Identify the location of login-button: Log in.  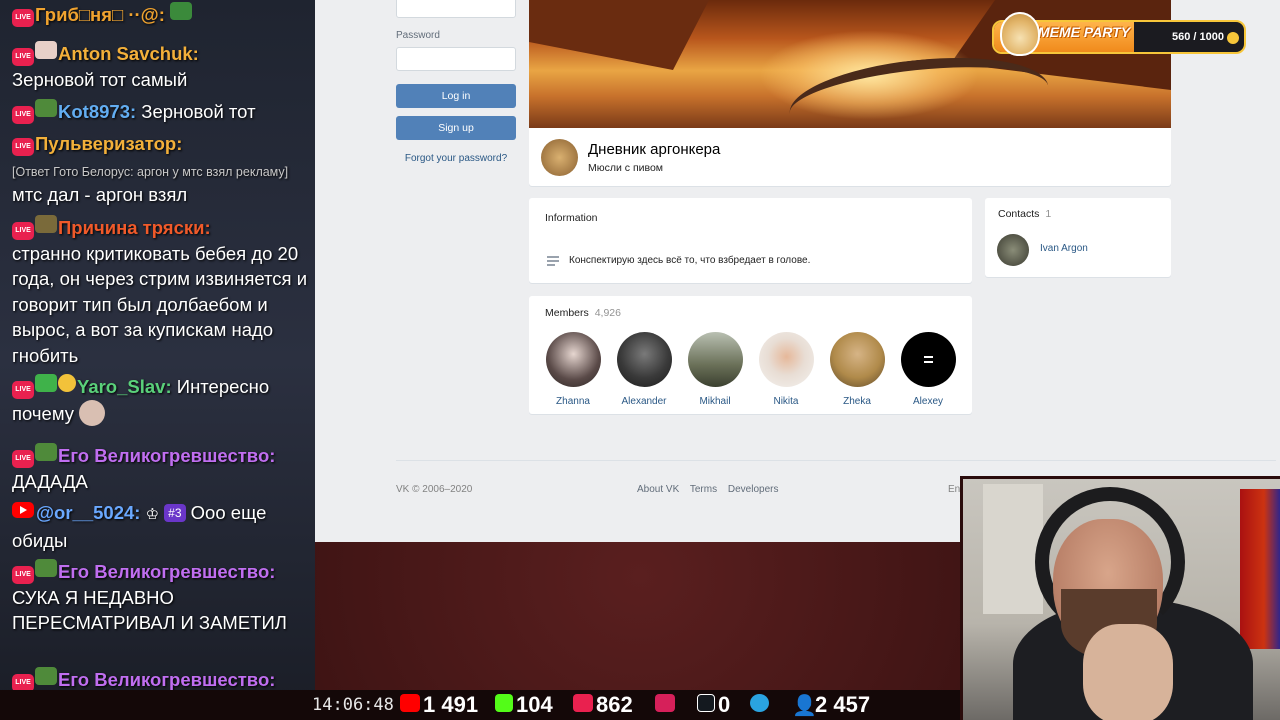
(456, 96).